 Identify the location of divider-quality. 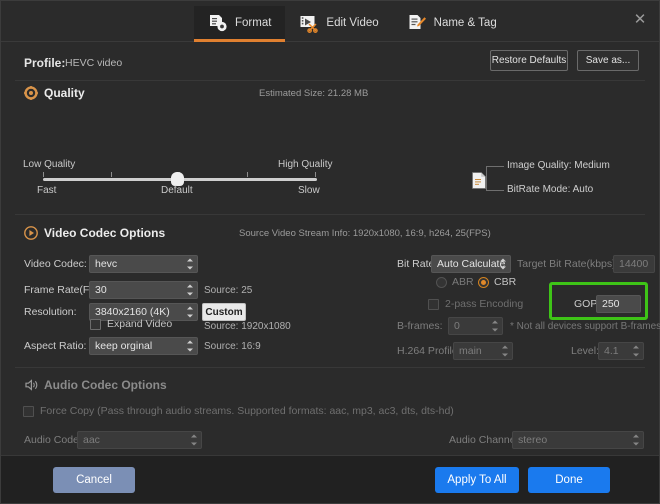
(330, 214).